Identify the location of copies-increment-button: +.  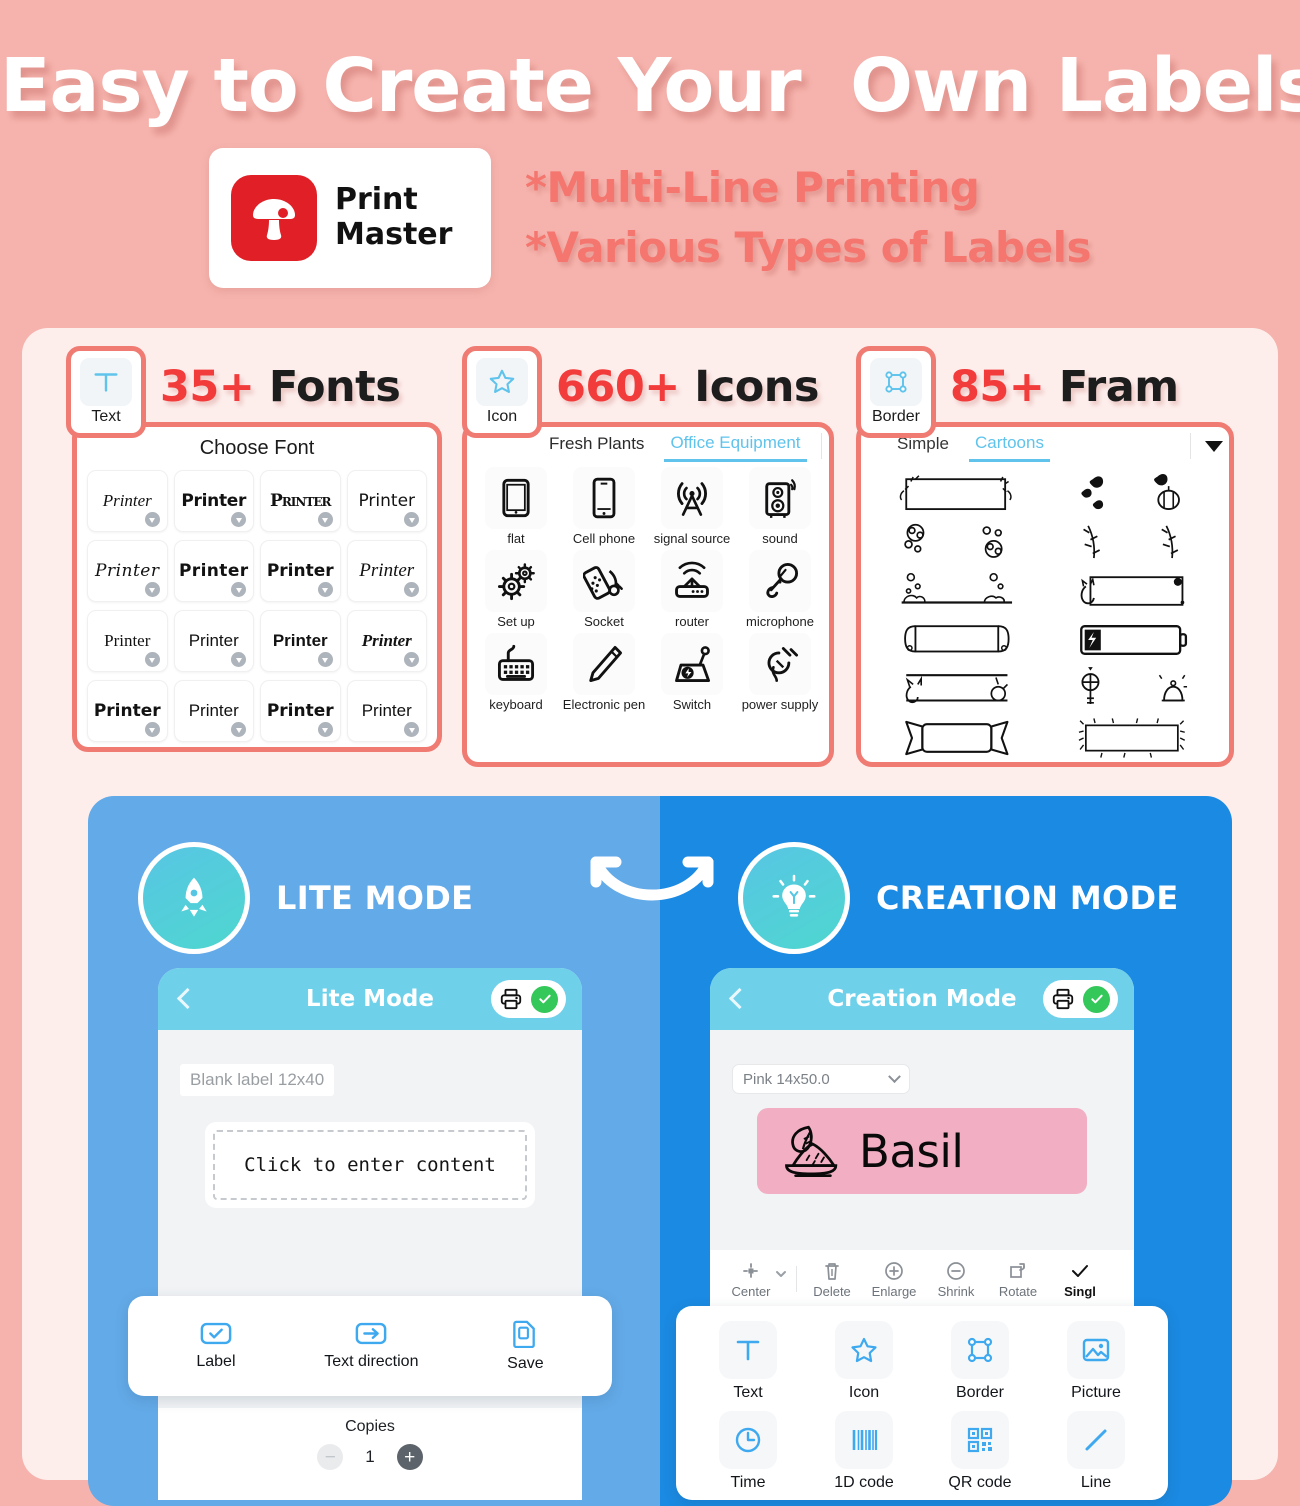
(409, 1457).